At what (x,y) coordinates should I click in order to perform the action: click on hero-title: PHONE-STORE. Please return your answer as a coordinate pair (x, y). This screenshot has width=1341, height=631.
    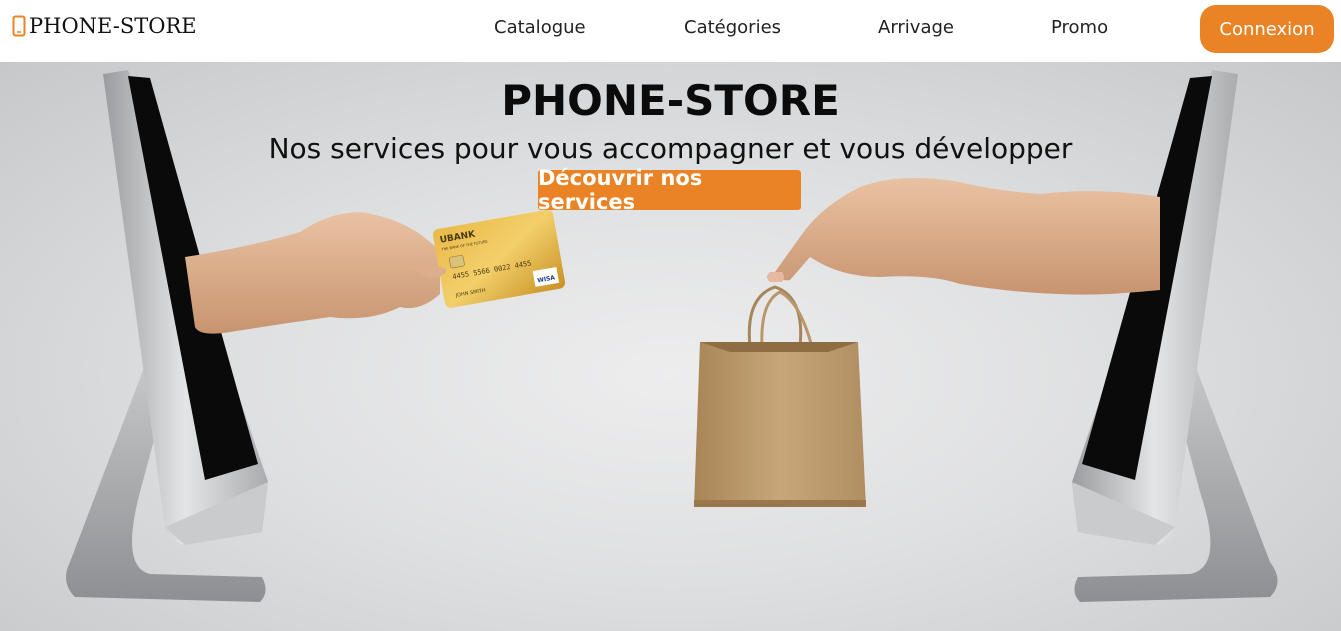
    Looking at the image, I should click on (670, 100).